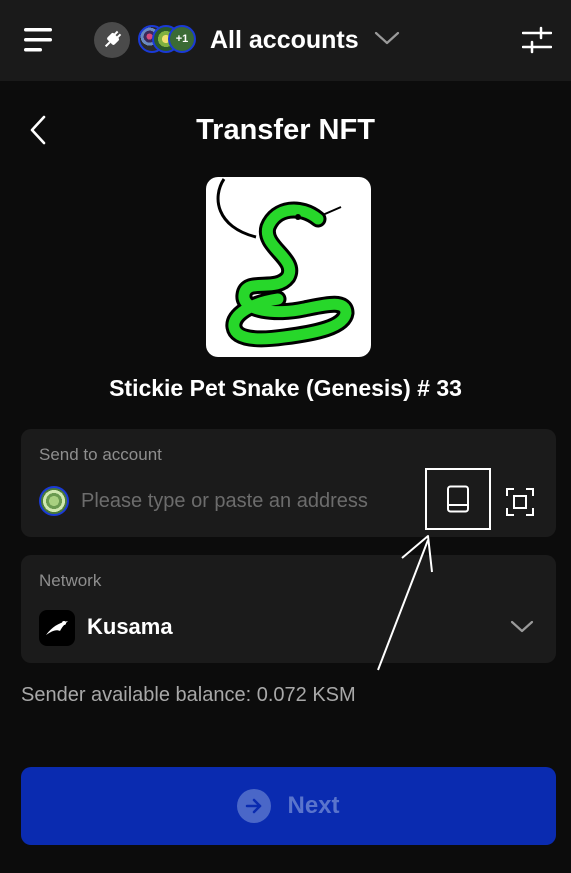 The height and width of the screenshot is (873, 571). What do you see at coordinates (537, 42) in the screenshot?
I see `settings-sliders-icon` at bounding box center [537, 42].